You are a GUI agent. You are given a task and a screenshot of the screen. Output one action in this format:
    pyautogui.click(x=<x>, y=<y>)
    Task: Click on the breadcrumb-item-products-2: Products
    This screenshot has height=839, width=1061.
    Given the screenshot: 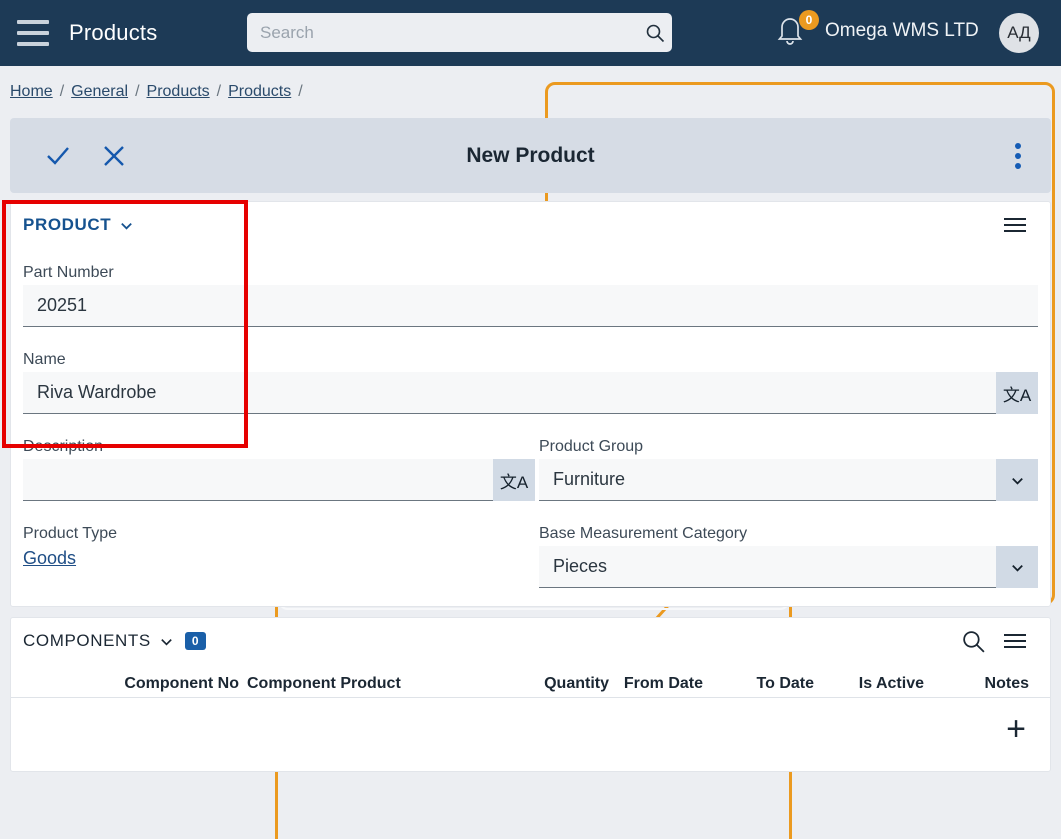 What is the action you would take?
    pyautogui.click(x=259, y=92)
    